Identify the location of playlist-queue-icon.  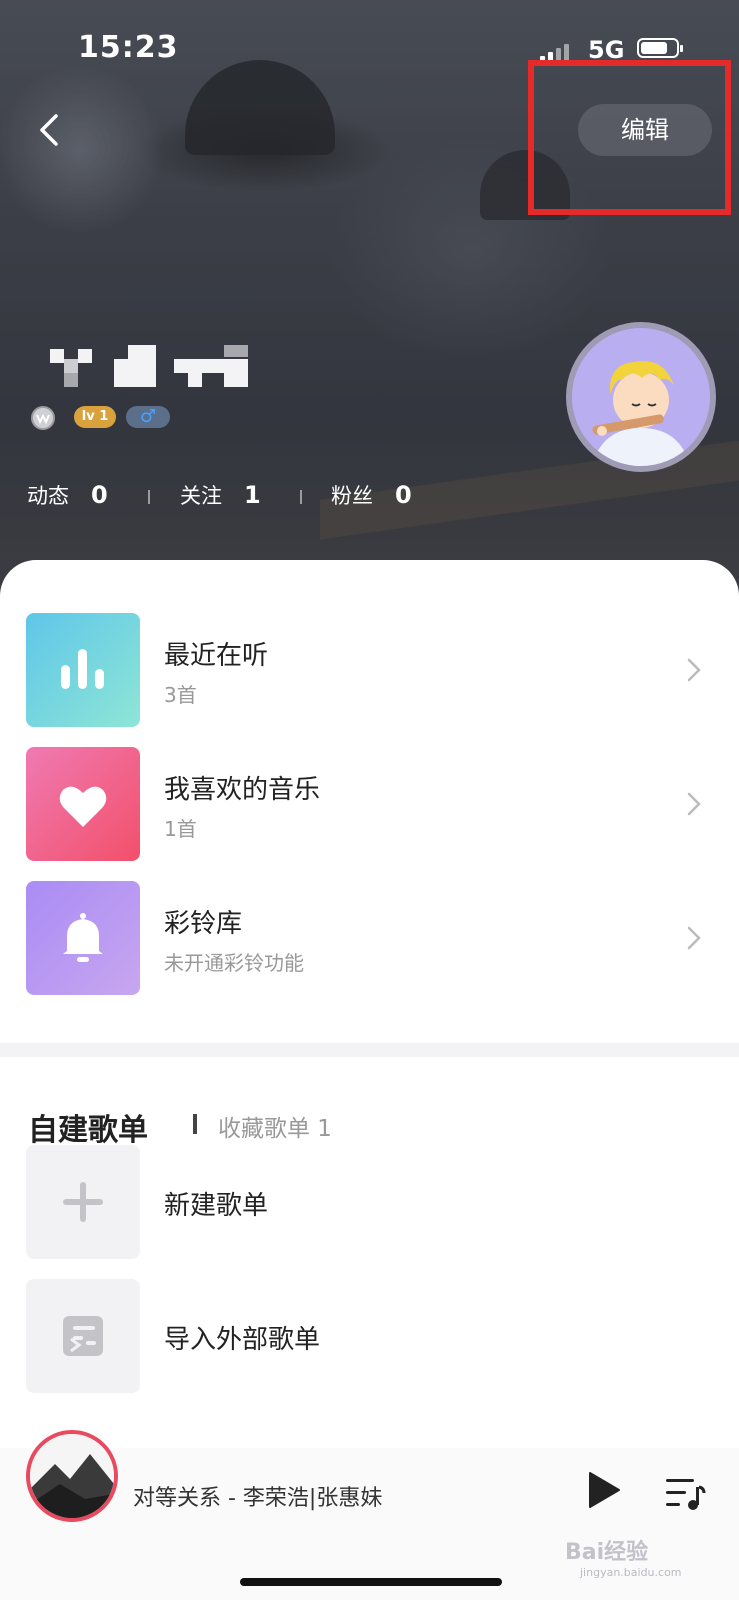
(685, 1493).